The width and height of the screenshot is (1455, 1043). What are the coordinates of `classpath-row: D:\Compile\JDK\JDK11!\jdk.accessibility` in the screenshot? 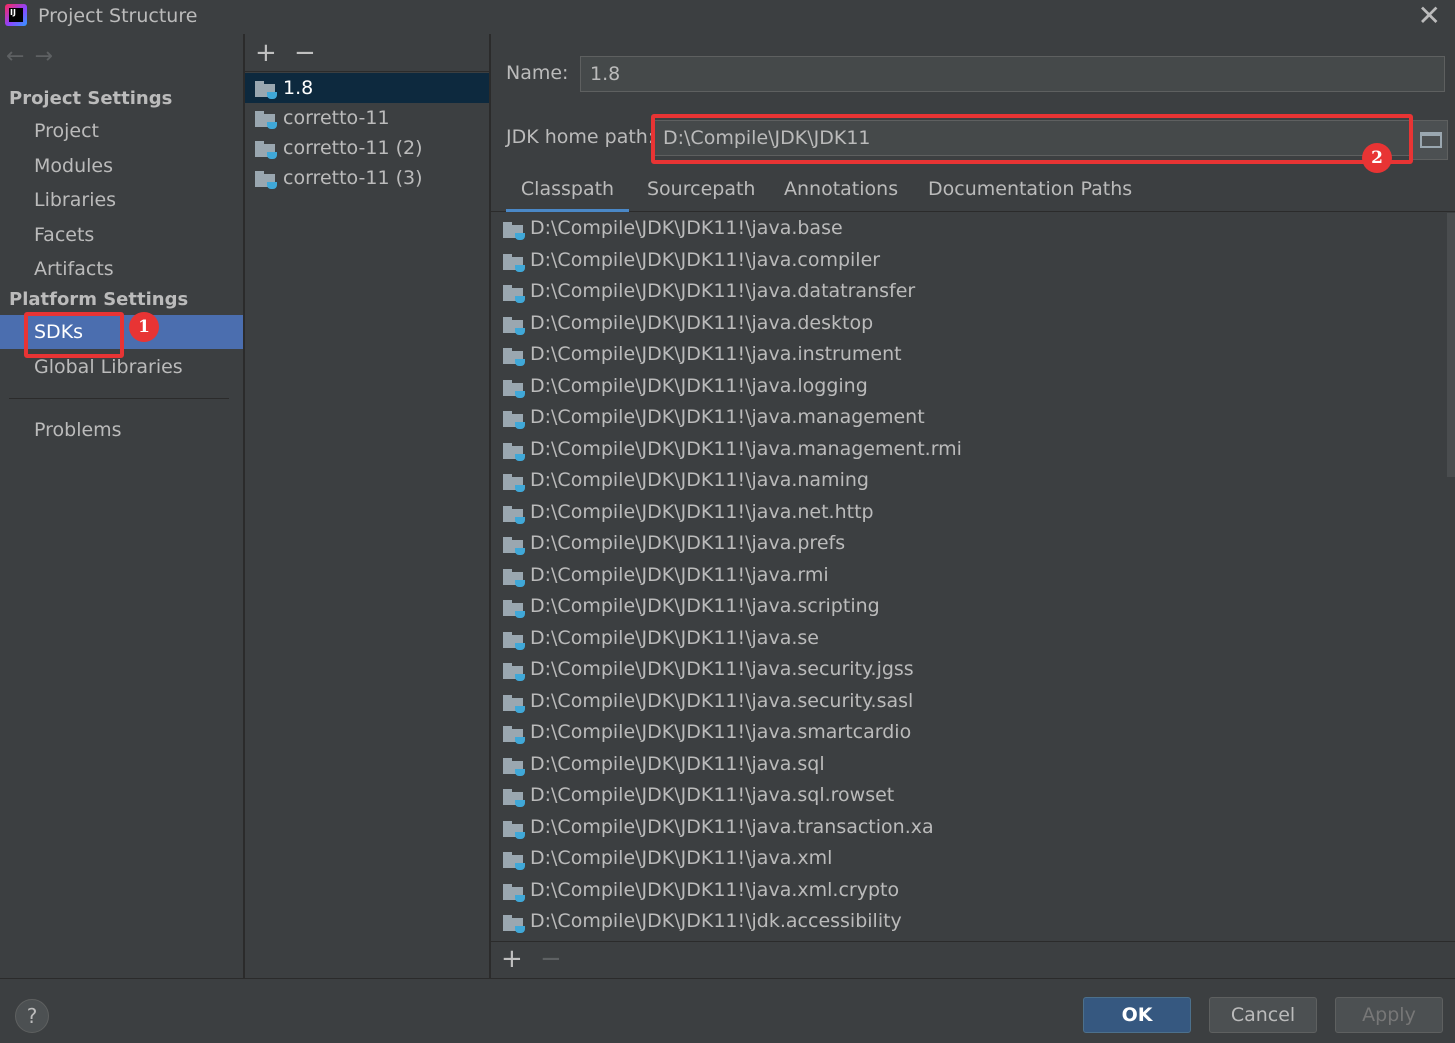 It's located at (973, 922).